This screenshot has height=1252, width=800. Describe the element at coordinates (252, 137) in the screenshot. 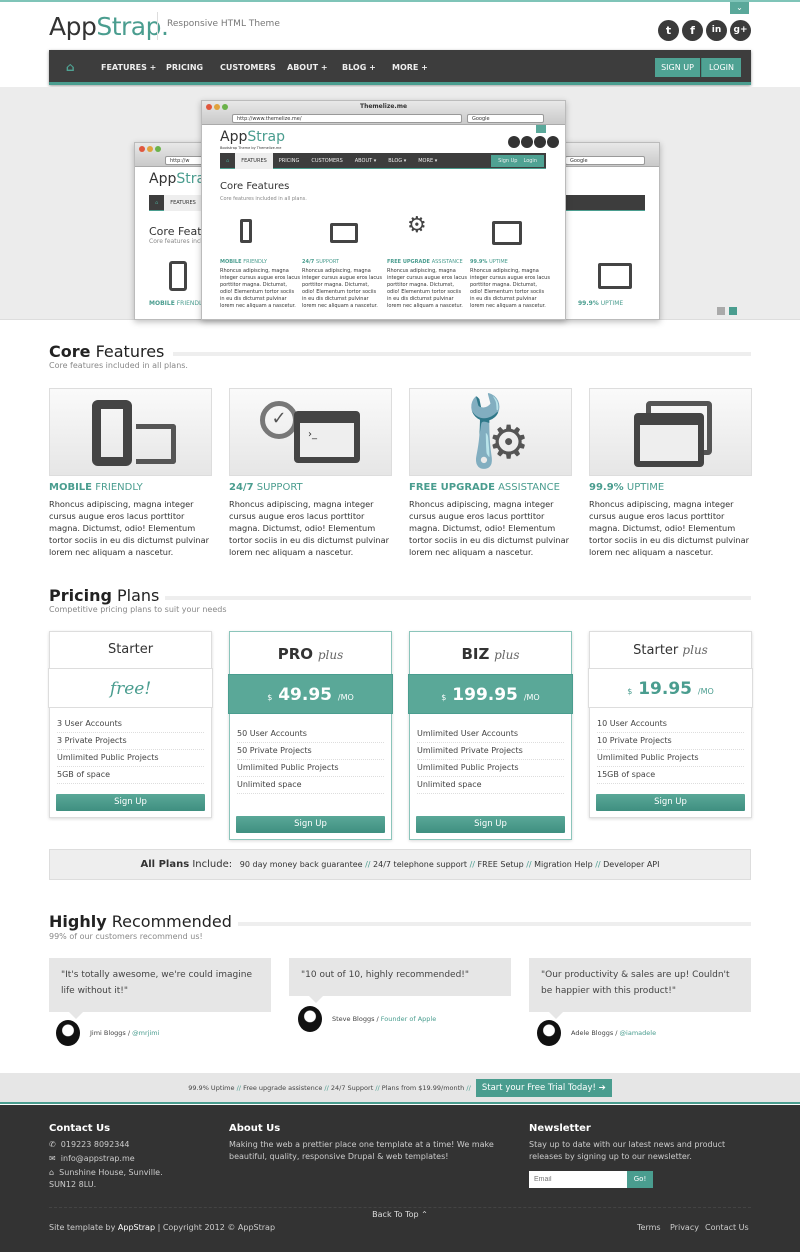

I see `mini-logo: AppStrap` at that location.